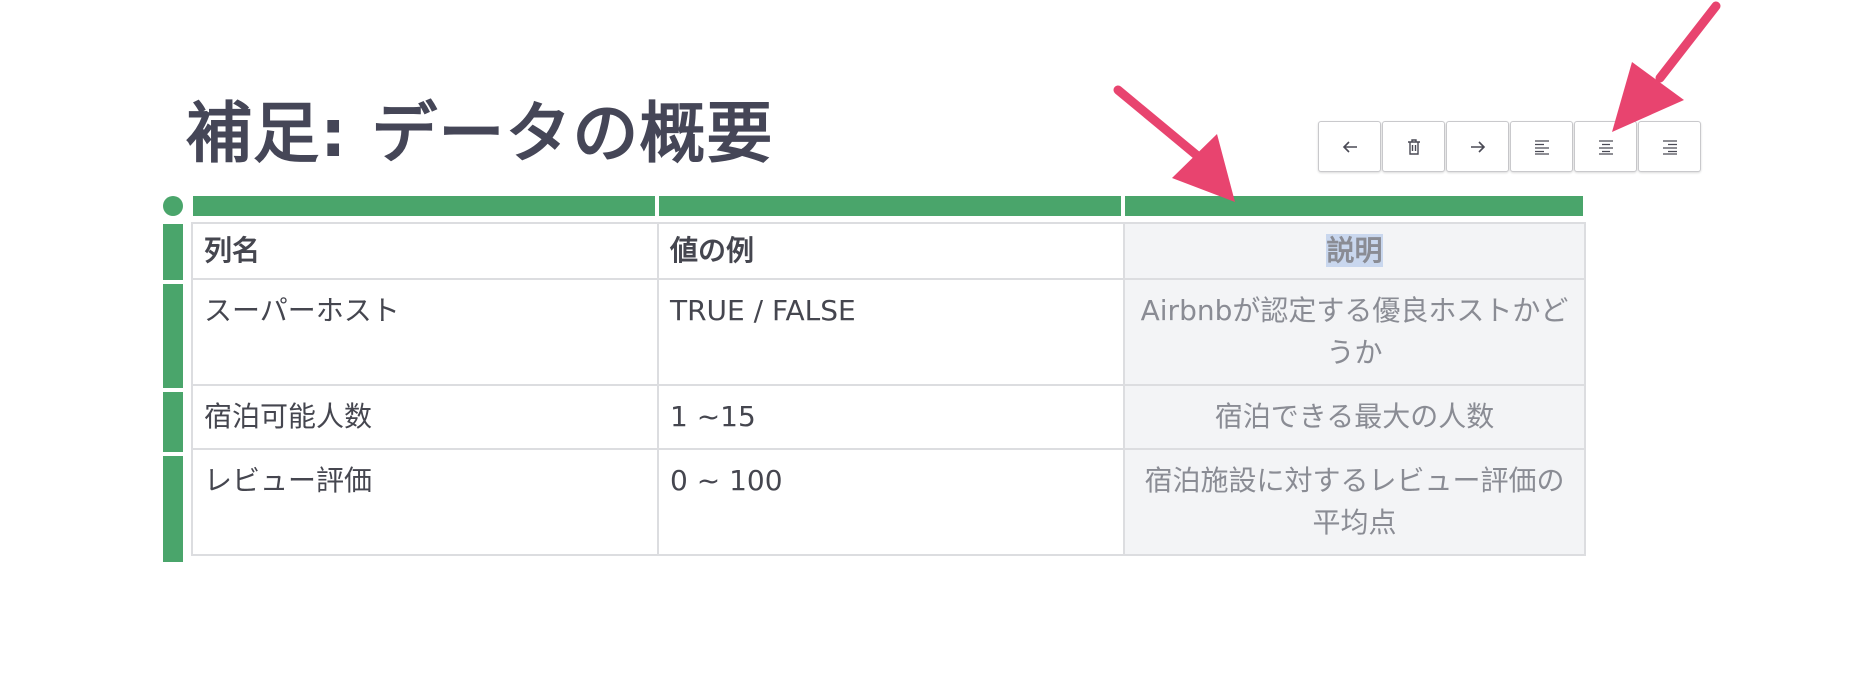 This screenshot has height=678, width=1856. I want to click on annotation-arrow-column, so click(1174, 143).